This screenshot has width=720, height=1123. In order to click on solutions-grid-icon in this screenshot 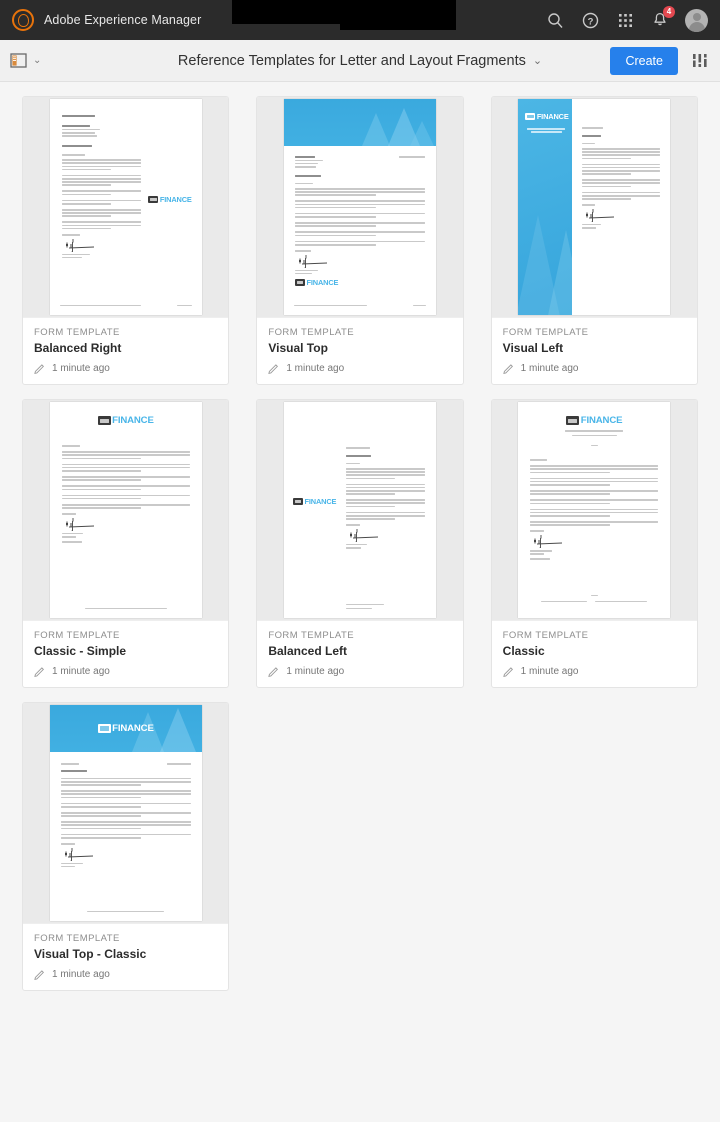, I will do `click(625, 20)`.